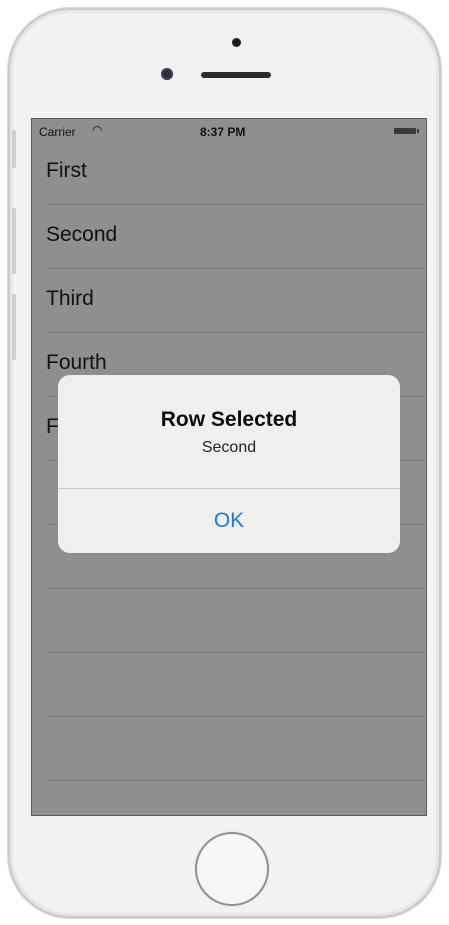 This screenshot has width=449, height=925. Describe the element at coordinates (236, 75) in the screenshot. I see `earpiece-speaker` at that location.